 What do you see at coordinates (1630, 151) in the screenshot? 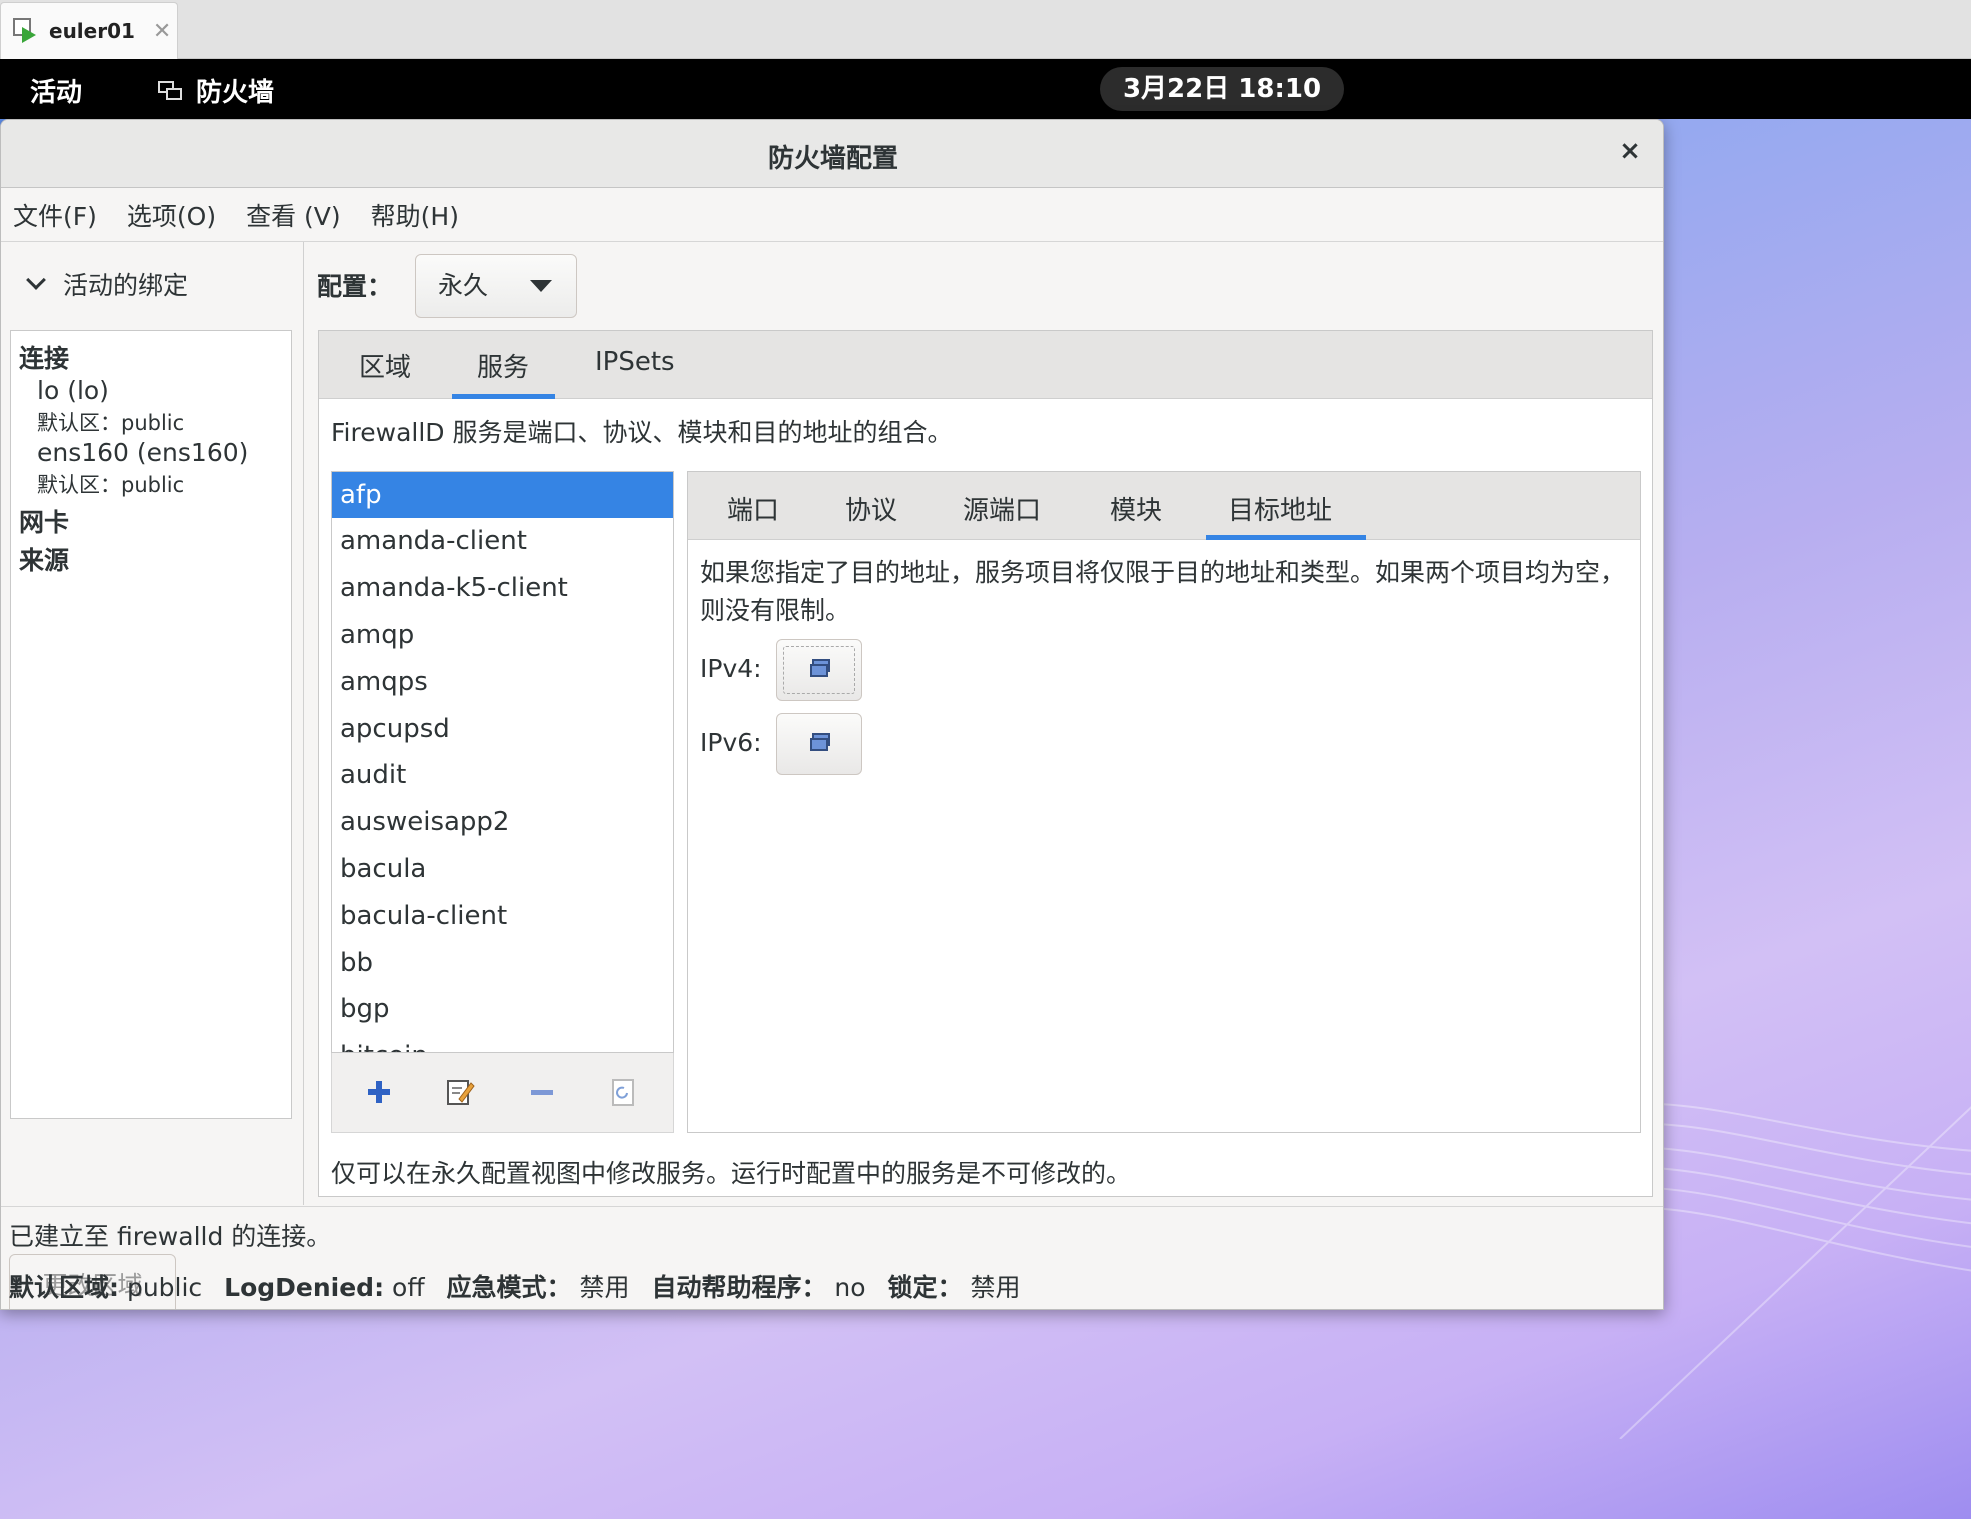
I see `window-close-button: ×` at bounding box center [1630, 151].